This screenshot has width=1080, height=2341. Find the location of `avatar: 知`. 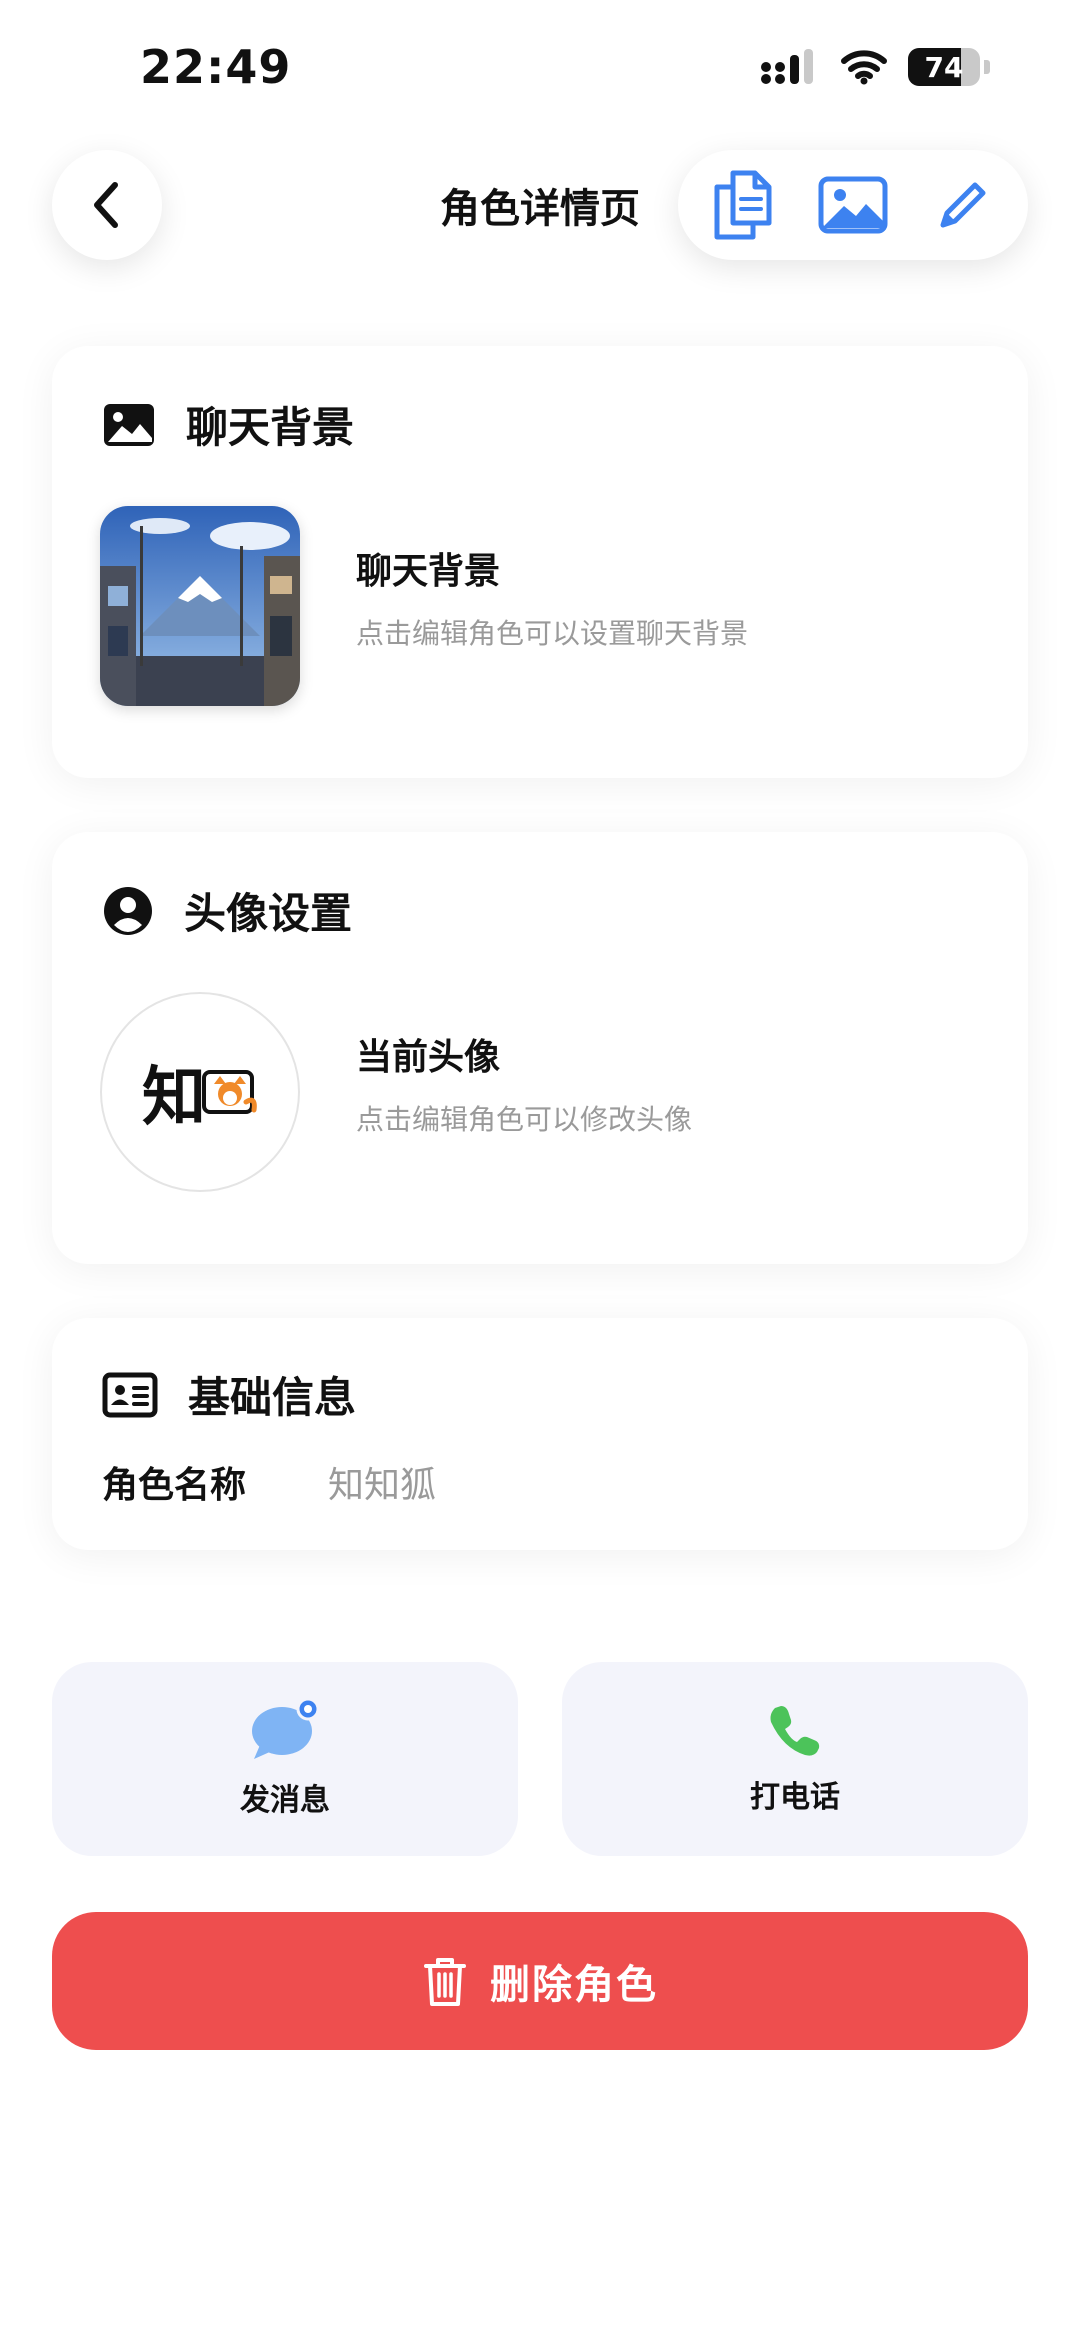

avatar: 知 is located at coordinates (200, 1092).